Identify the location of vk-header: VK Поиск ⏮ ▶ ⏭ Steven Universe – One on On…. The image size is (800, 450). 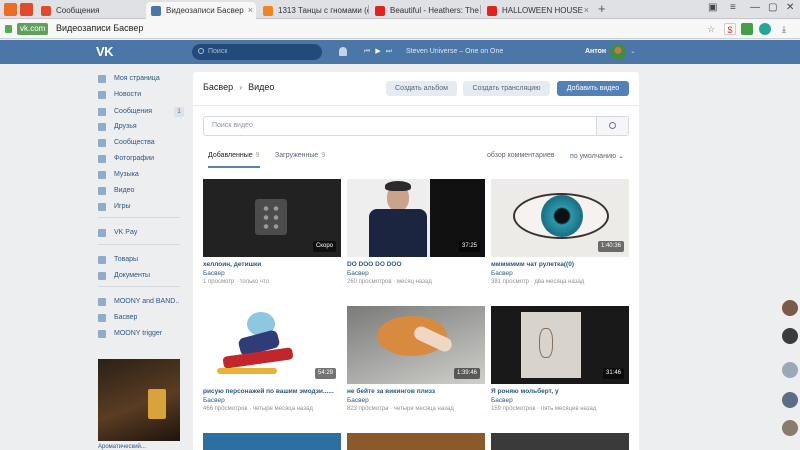
(400, 52).